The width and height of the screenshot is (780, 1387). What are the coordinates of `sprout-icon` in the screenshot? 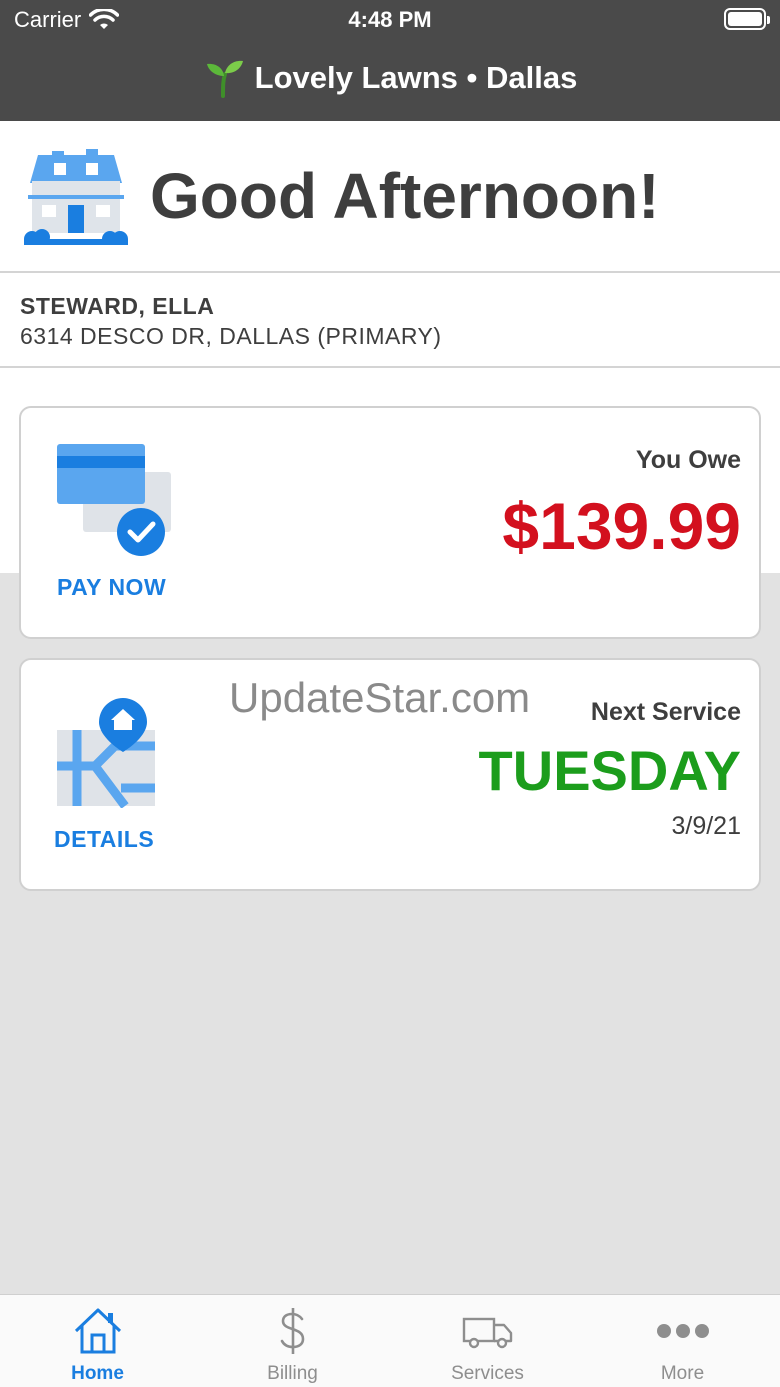 It's located at (224, 79).